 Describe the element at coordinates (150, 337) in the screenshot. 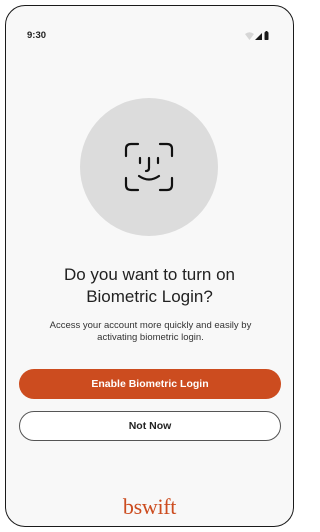

I see `prompt-description-line-2: activating biometric login.` at that location.